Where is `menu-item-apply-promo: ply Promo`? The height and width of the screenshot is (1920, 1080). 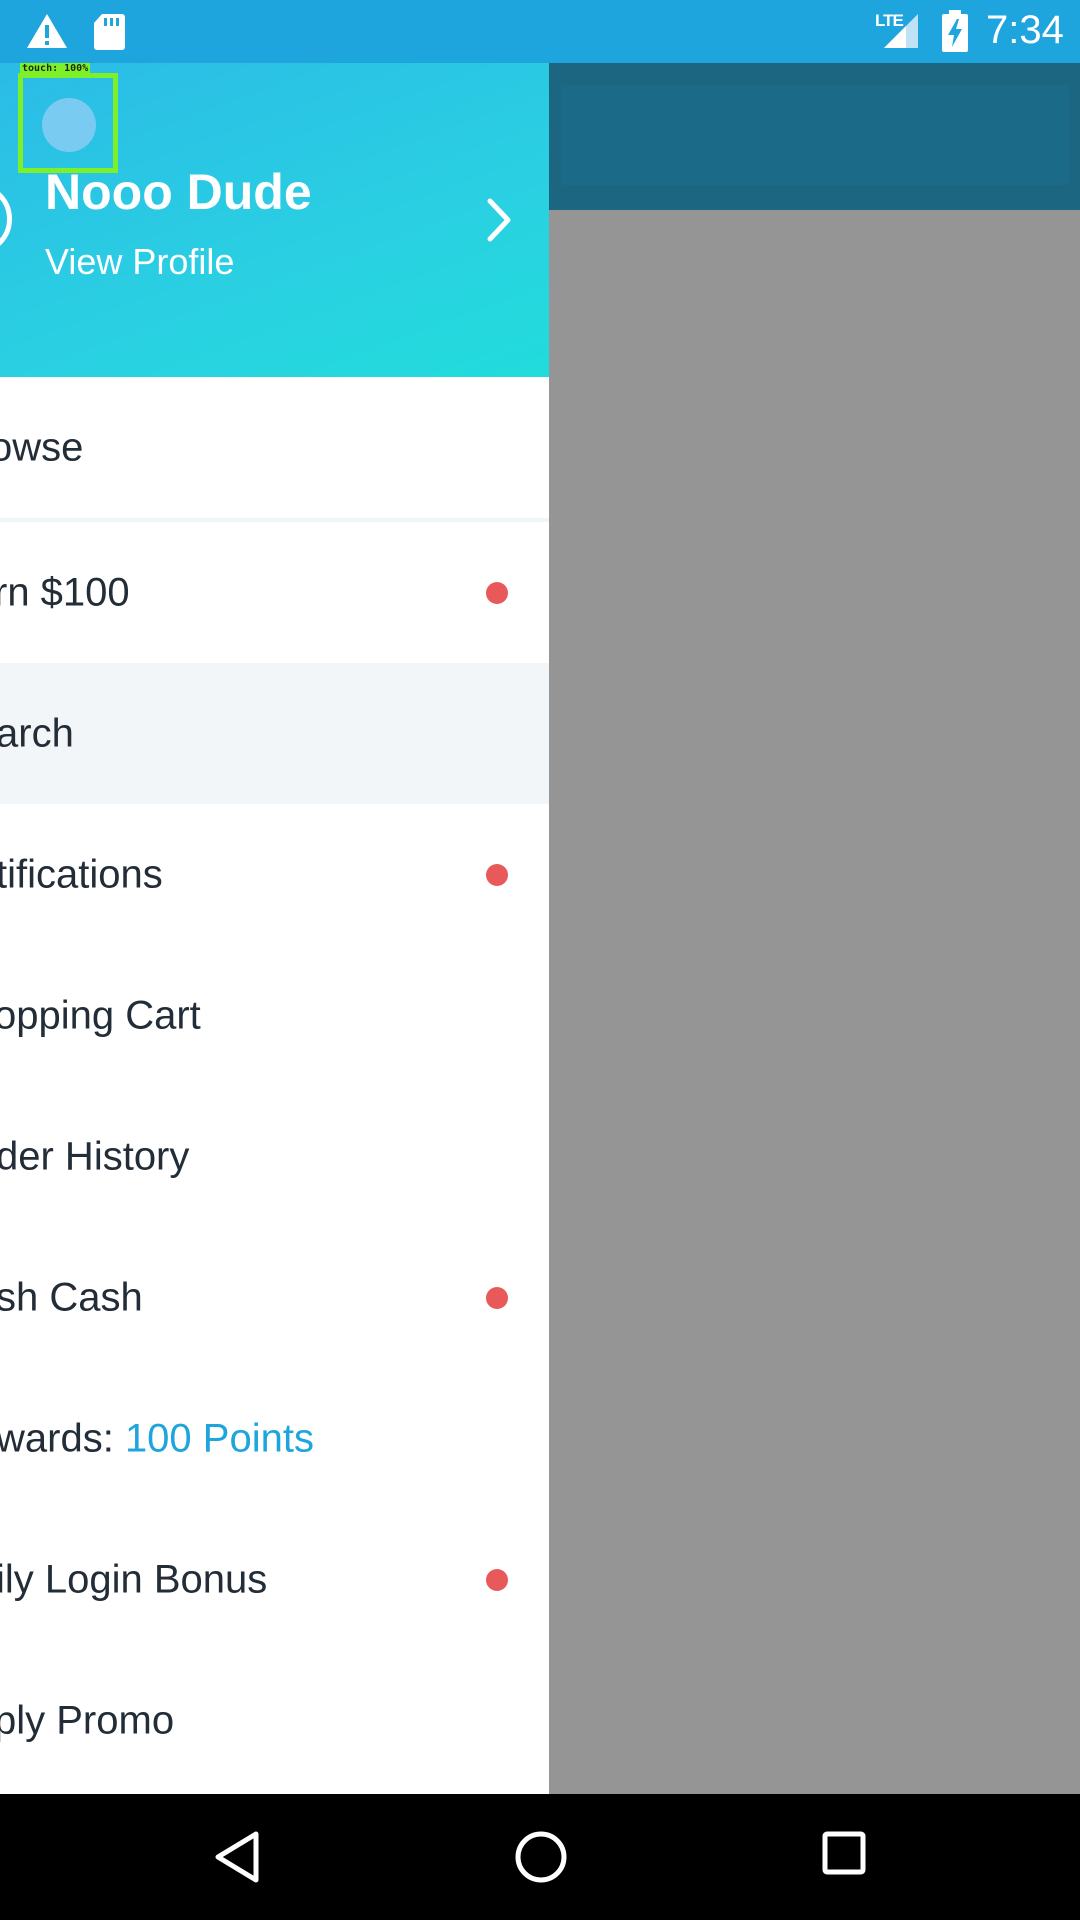
menu-item-apply-promo: ply Promo is located at coordinates (274, 1720).